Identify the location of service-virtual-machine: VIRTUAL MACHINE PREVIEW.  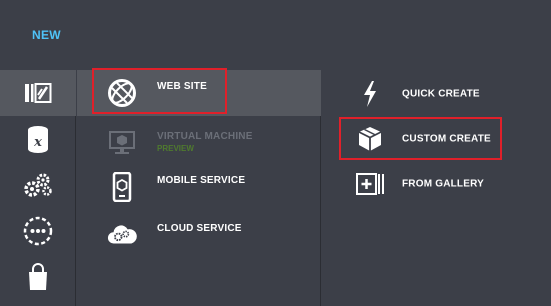
(199, 143).